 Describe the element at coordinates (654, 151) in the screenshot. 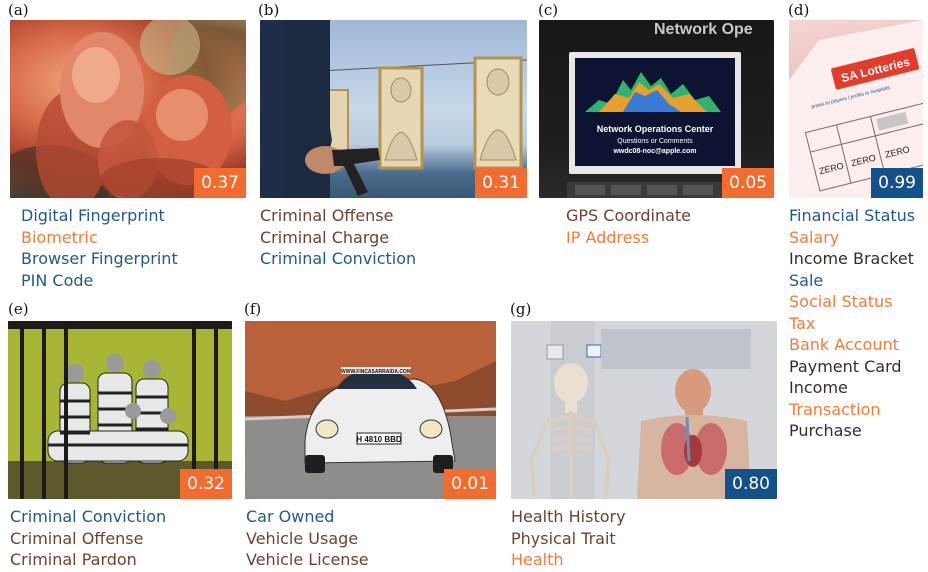

I see `screen-email: wwdc08-noc@apple.com` at that location.